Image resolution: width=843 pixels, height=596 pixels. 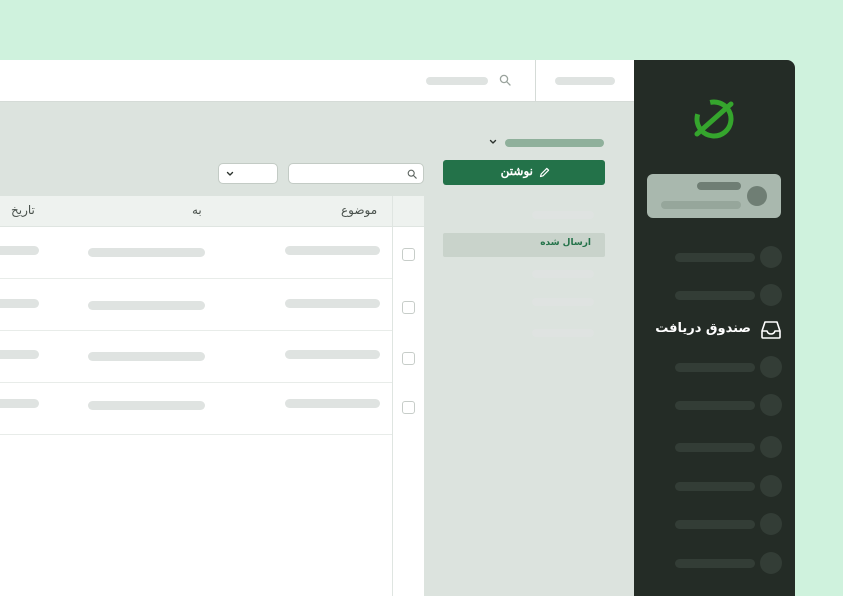 I want to click on column-header-date: تاریخ, so click(x=23, y=210).